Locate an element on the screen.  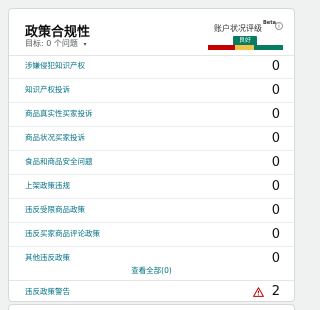
policy-row: 商品状况买家投诉 0 is located at coordinates (151, 139).